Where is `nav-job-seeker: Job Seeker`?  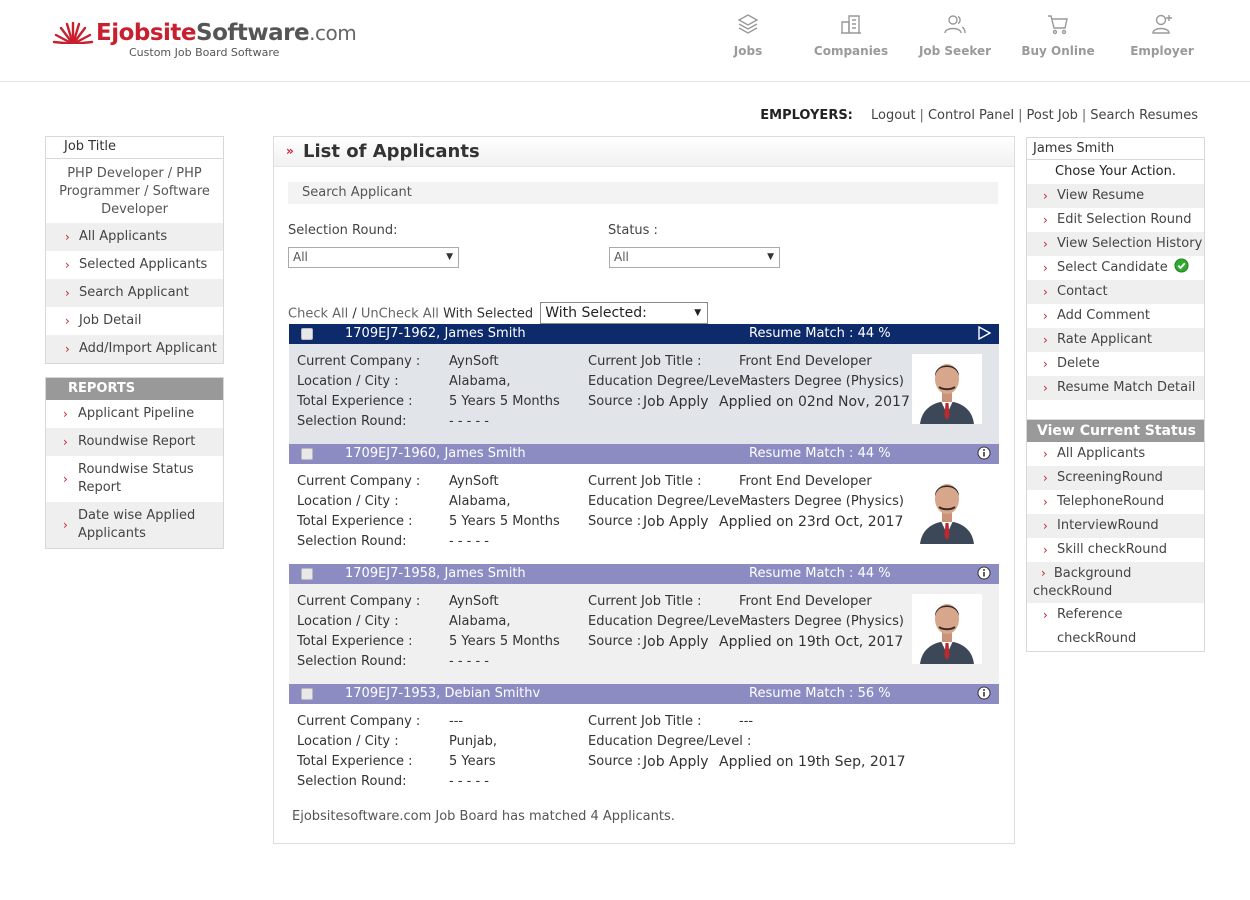
nav-job-seeker: Job Seeker is located at coordinates (955, 35).